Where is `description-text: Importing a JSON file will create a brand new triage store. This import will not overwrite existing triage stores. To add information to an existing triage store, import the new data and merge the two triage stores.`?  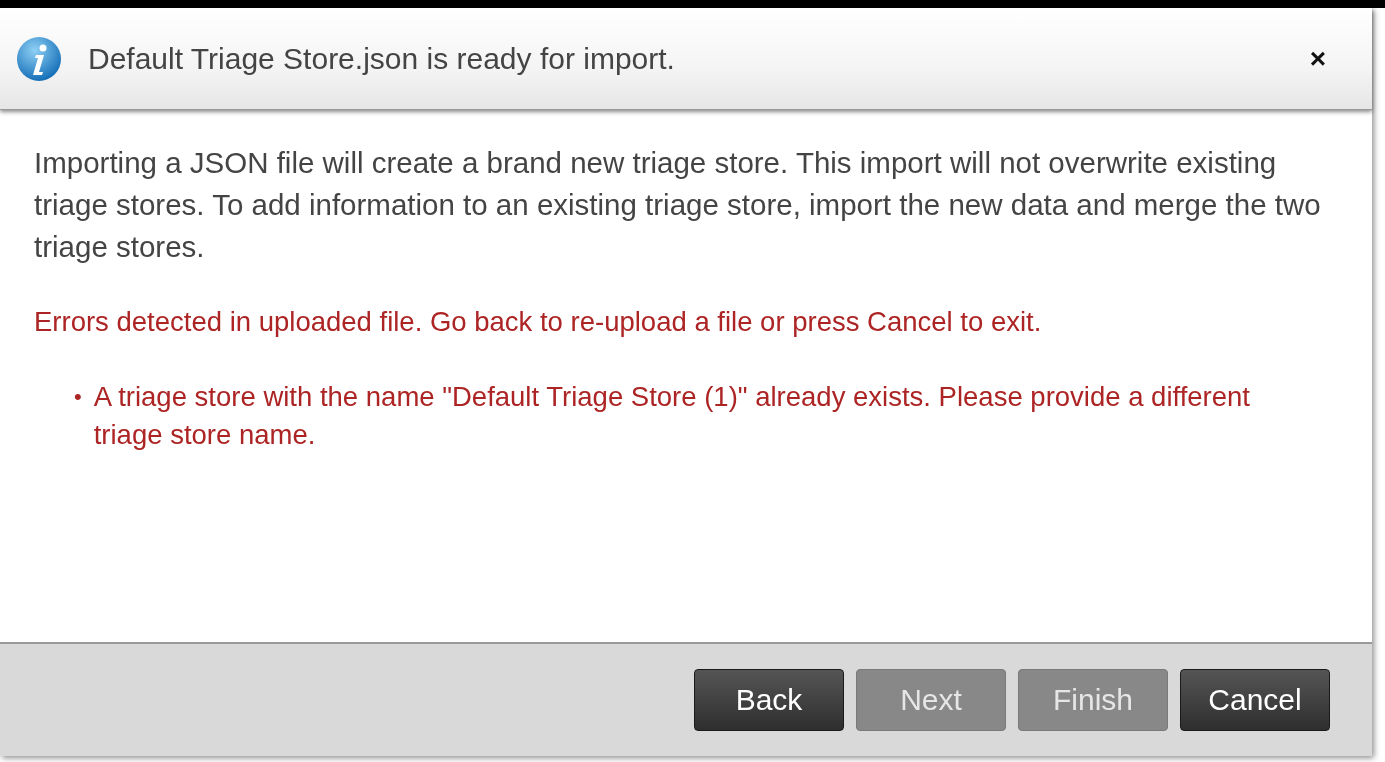 description-text: Importing a JSON file will create a brand new triage store. This import will not overwrite existing triage stores. To add information to an existing triage store, import the new data and merge the two triage stores. is located at coordinates (678, 205).